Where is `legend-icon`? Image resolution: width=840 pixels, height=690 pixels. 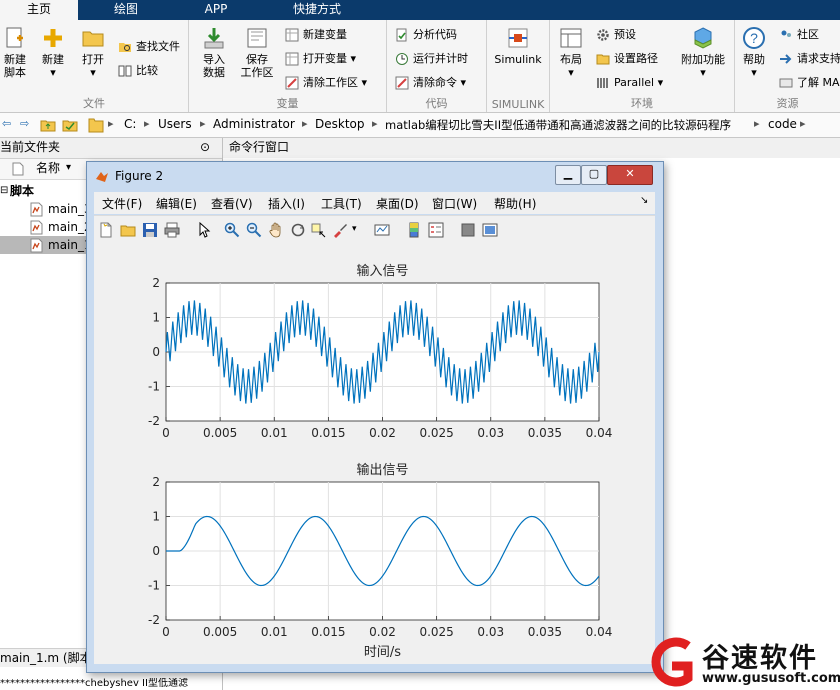
legend-icon is located at coordinates (436, 230).